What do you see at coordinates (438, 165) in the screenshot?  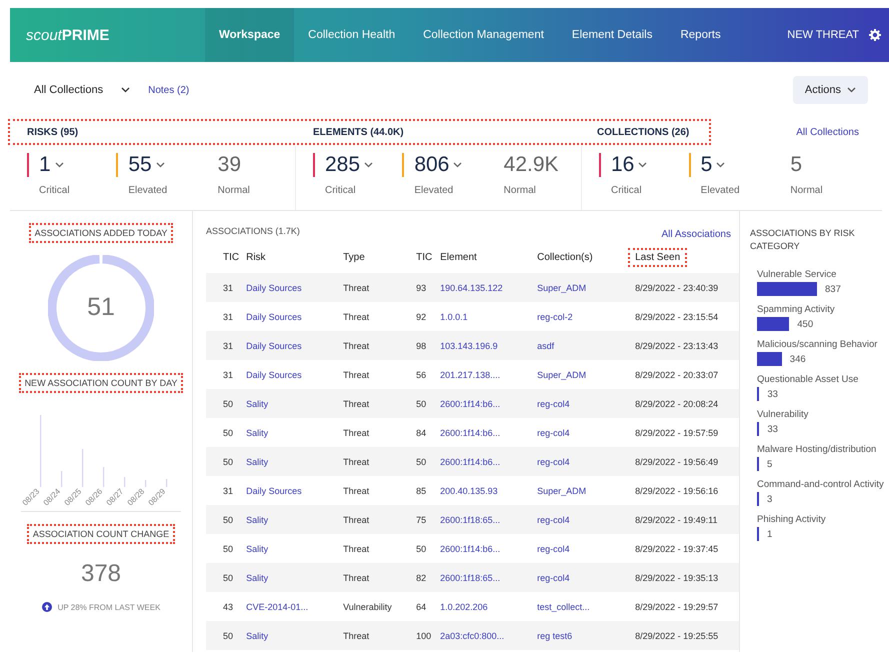 I see `stat-dropdown: 806` at bounding box center [438, 165].